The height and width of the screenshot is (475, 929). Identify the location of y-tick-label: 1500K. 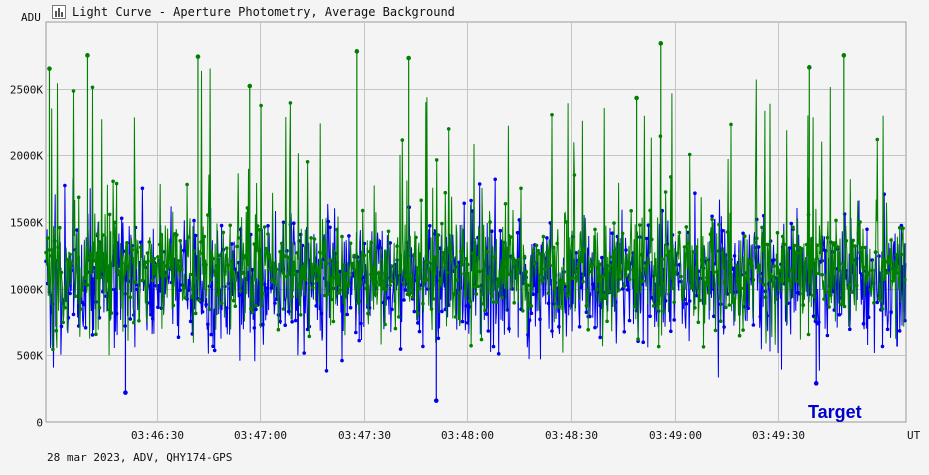
(26, 223).